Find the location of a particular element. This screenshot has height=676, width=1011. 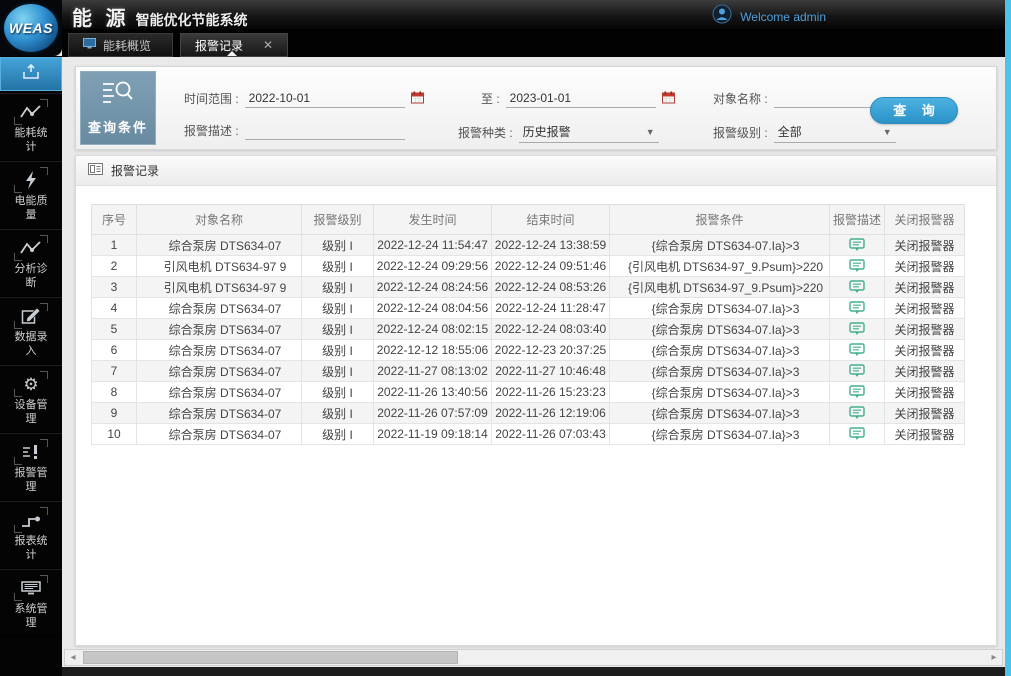

line-chart-icon is located at coordinates (31, 248).